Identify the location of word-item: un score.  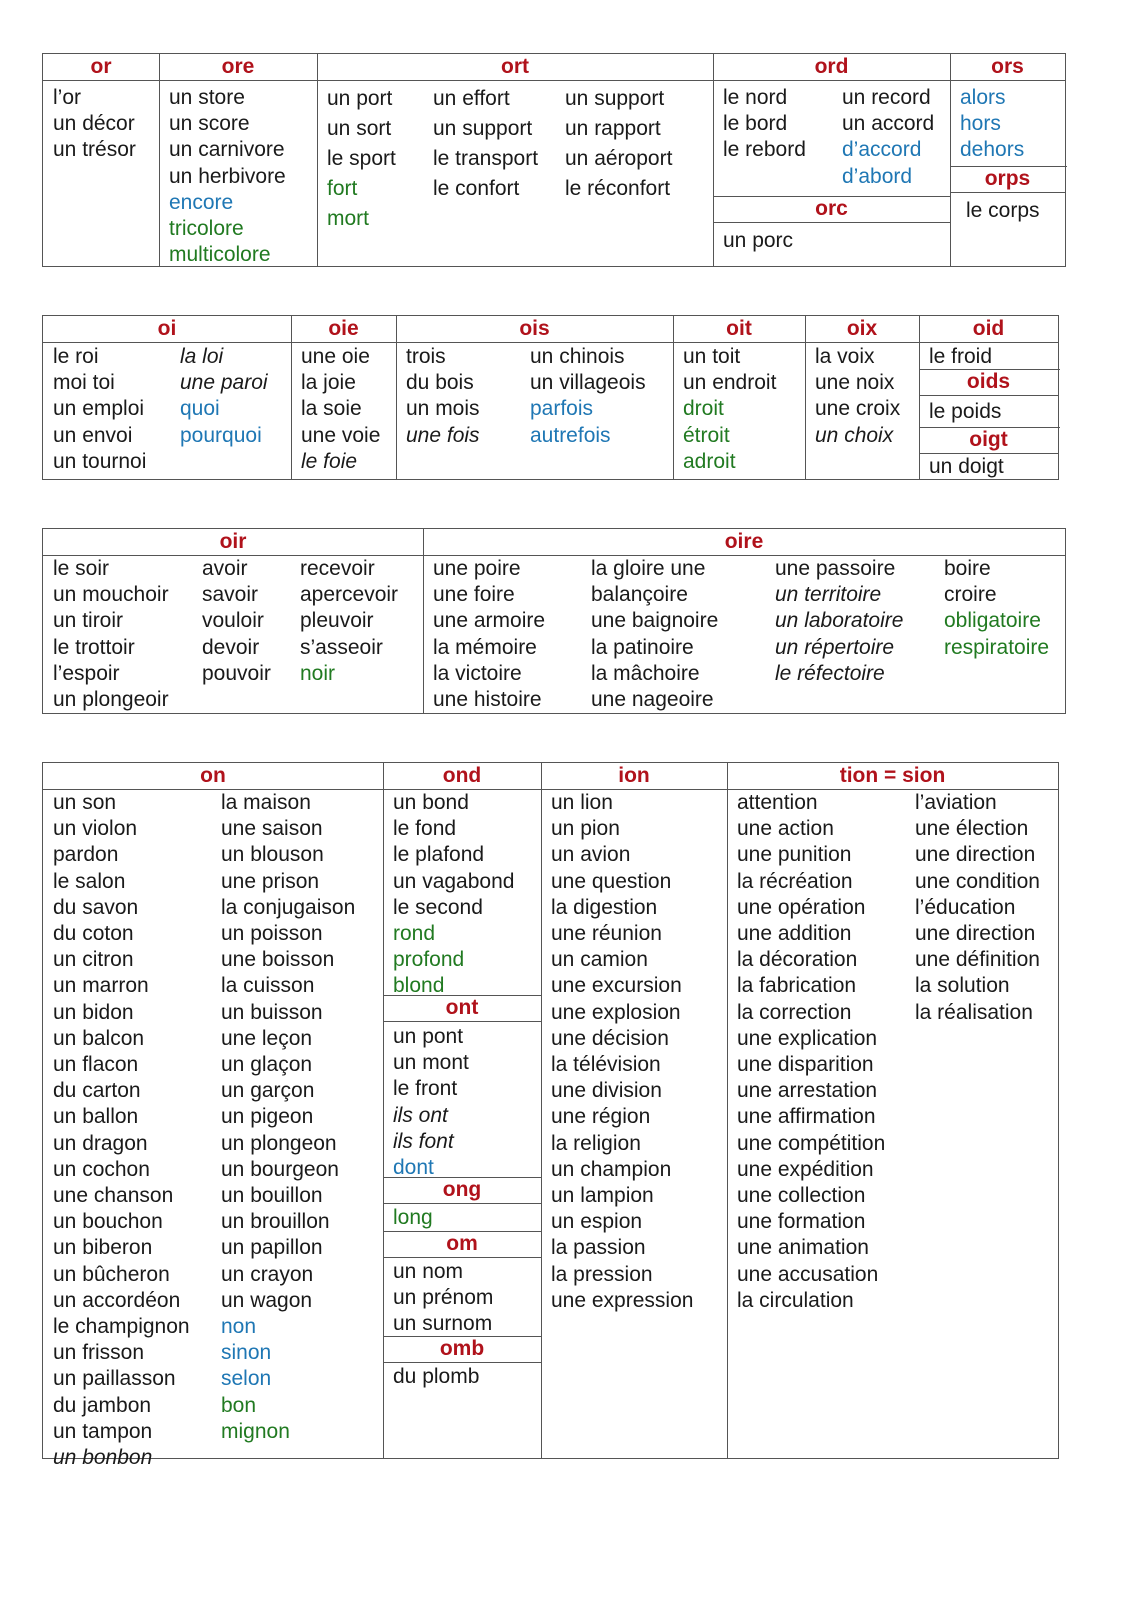
(209, 124).